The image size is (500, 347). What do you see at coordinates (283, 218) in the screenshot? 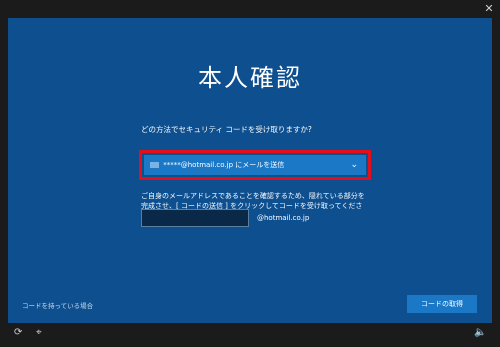
I see `email-domain-suffix: @hotmail.co.jp` at bounding box center [283, 218].